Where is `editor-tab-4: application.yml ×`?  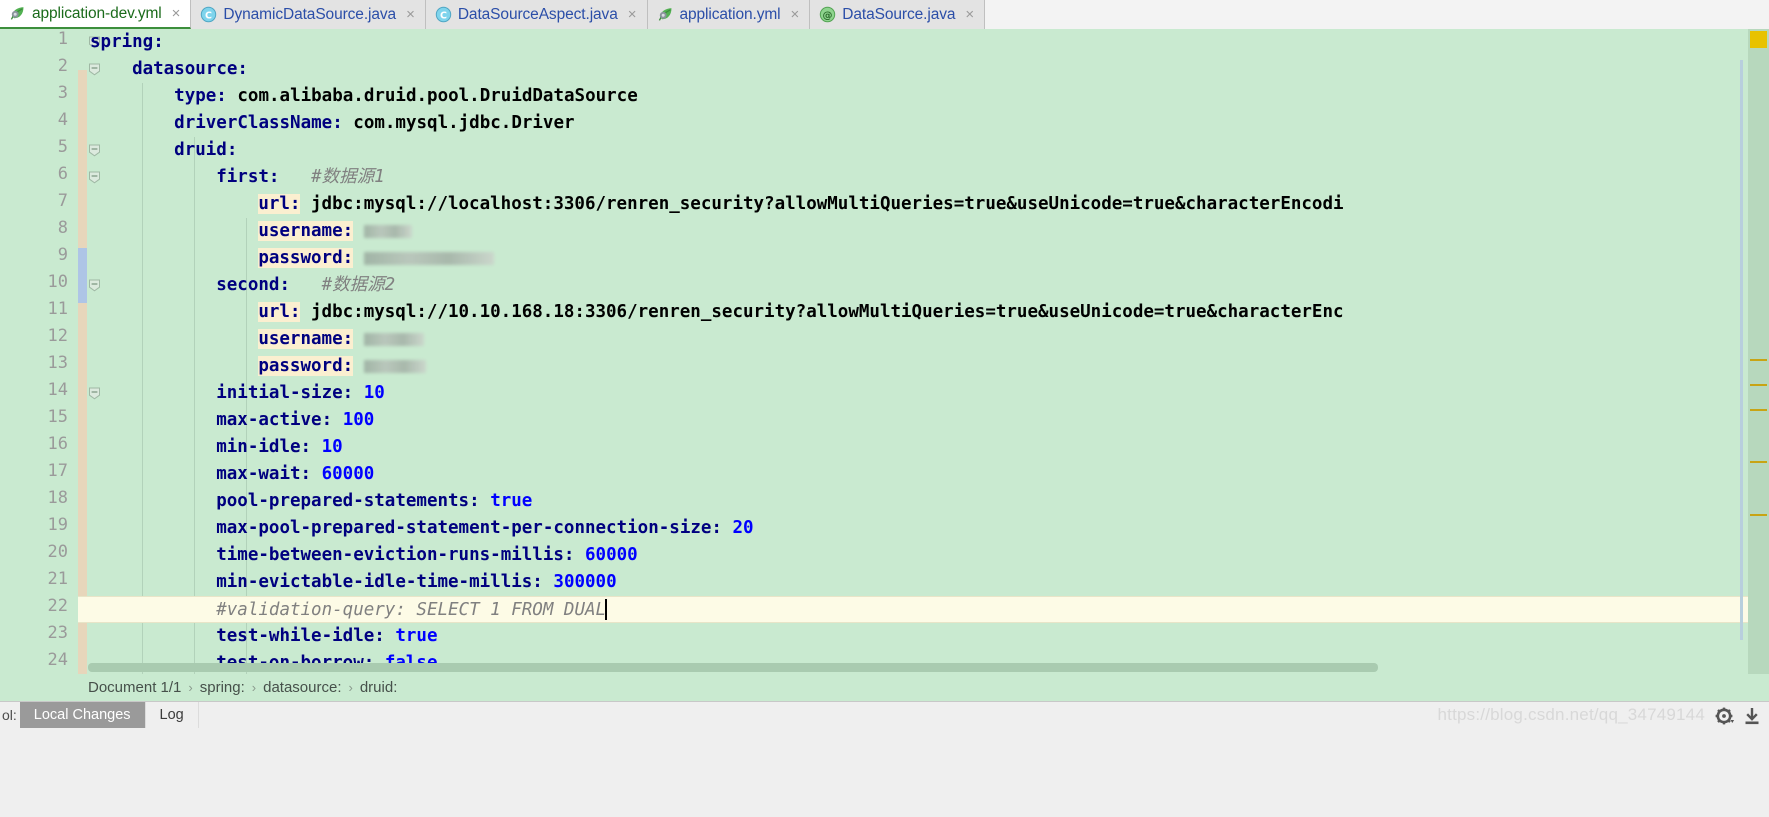
editor-tab-4: application.yml × is located at coordinates (729, 14).